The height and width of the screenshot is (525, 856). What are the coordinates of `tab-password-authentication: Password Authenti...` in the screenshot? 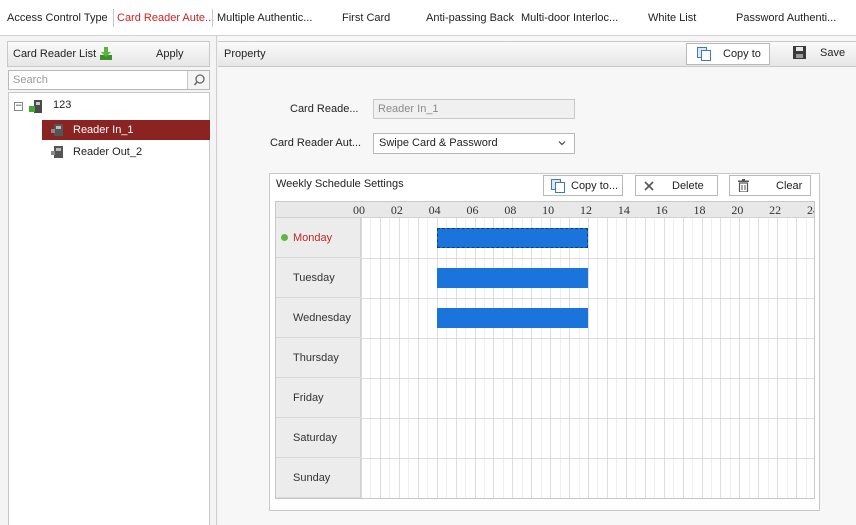 It's located at (786, 18).